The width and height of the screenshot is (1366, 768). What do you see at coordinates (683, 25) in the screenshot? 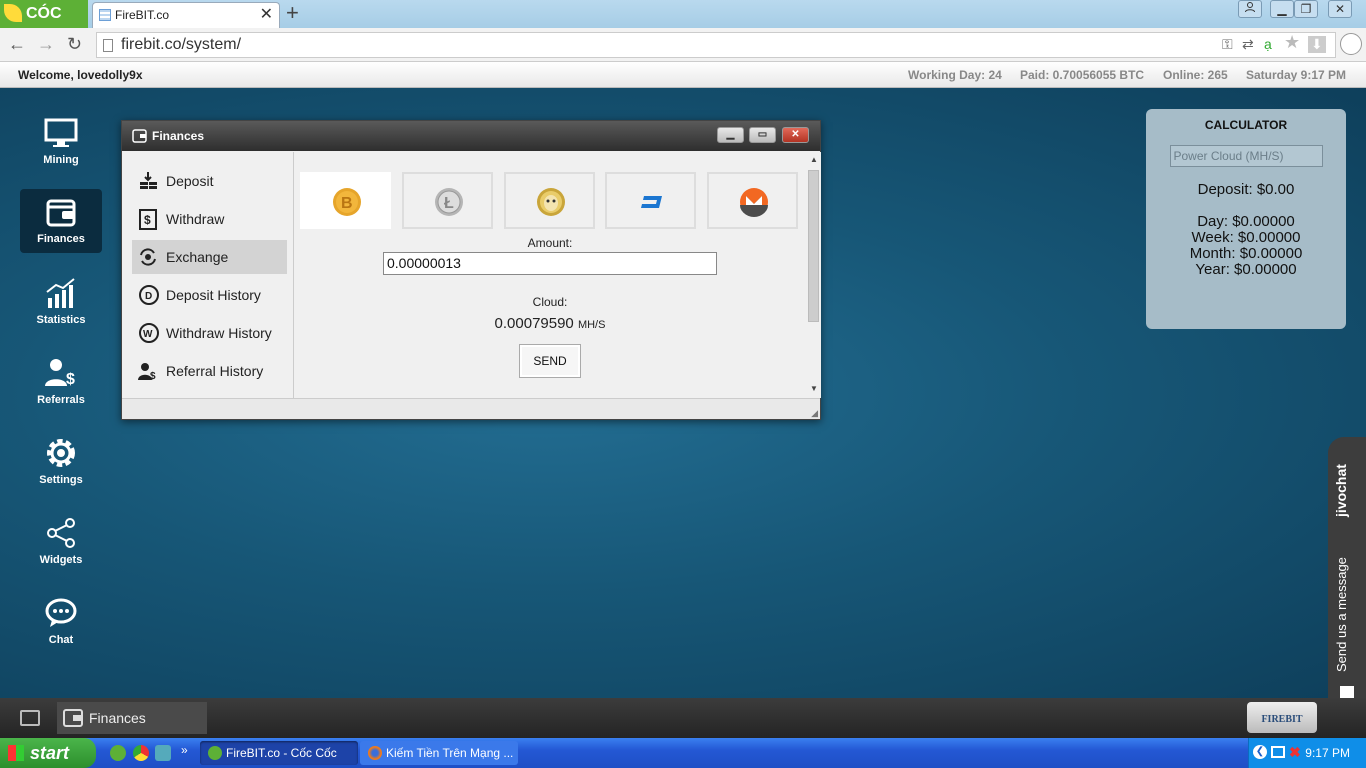
I see `browser-tabbar: CÓC CÓC FireBIT.co ✕ + ▁ ❐ ✕` at bounding box center [683, 25].